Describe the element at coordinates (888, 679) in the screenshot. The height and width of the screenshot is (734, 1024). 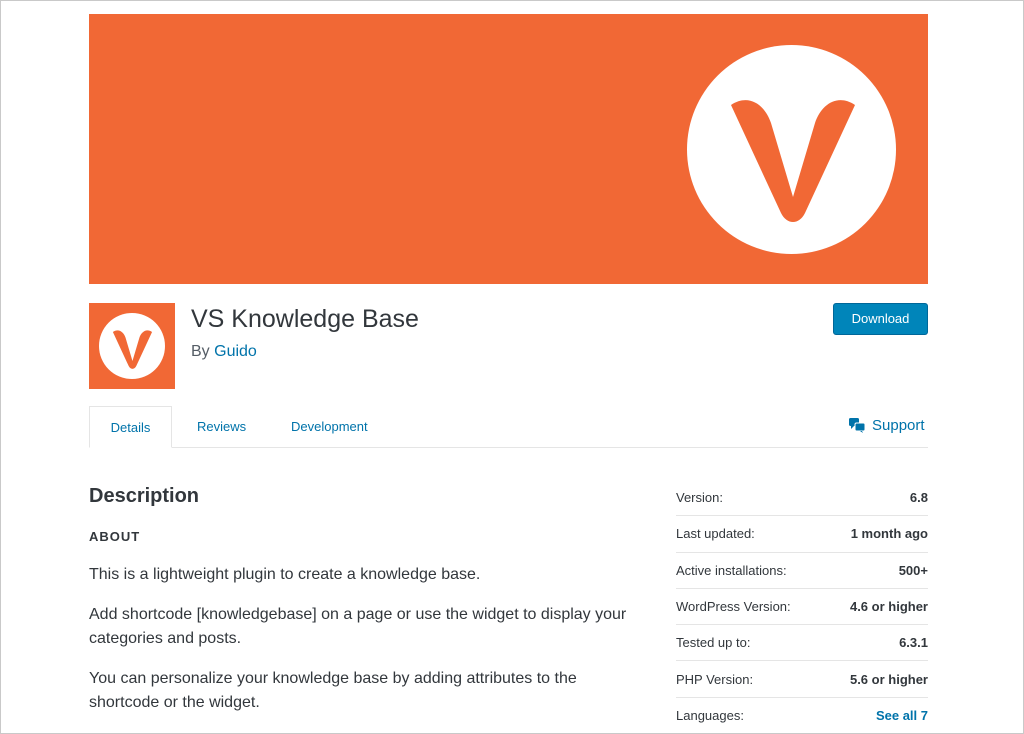
I see `meta-value: 5.6 or higher` at that location.